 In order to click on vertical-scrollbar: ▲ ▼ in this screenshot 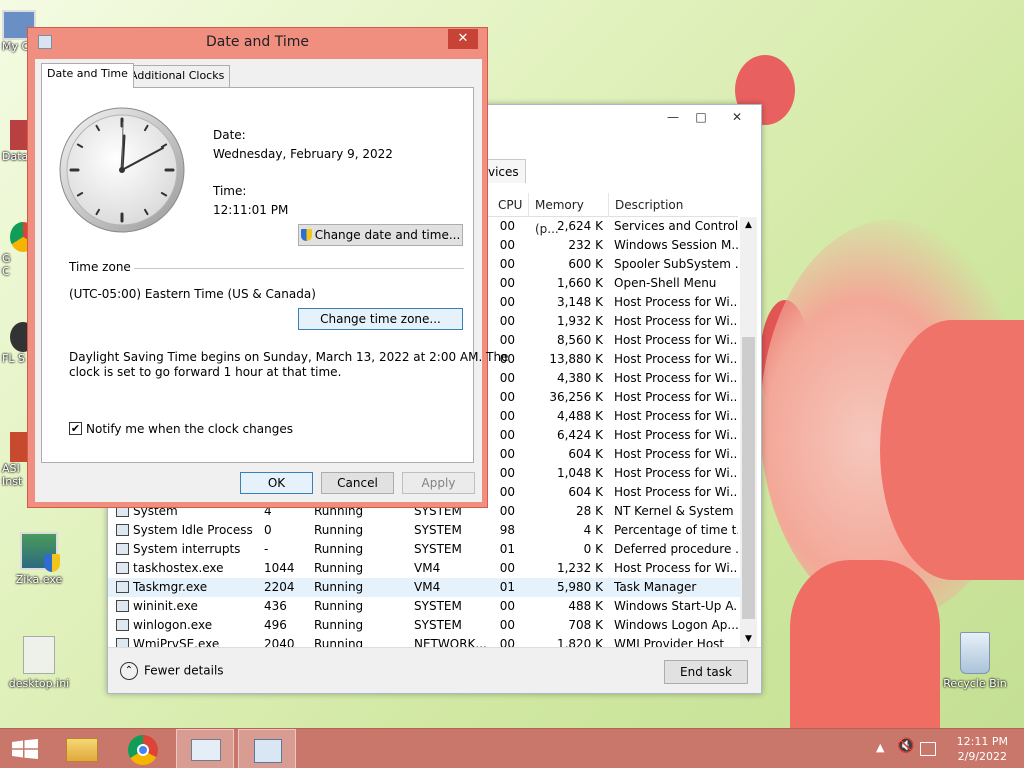, I will do `click(748, 432)`.